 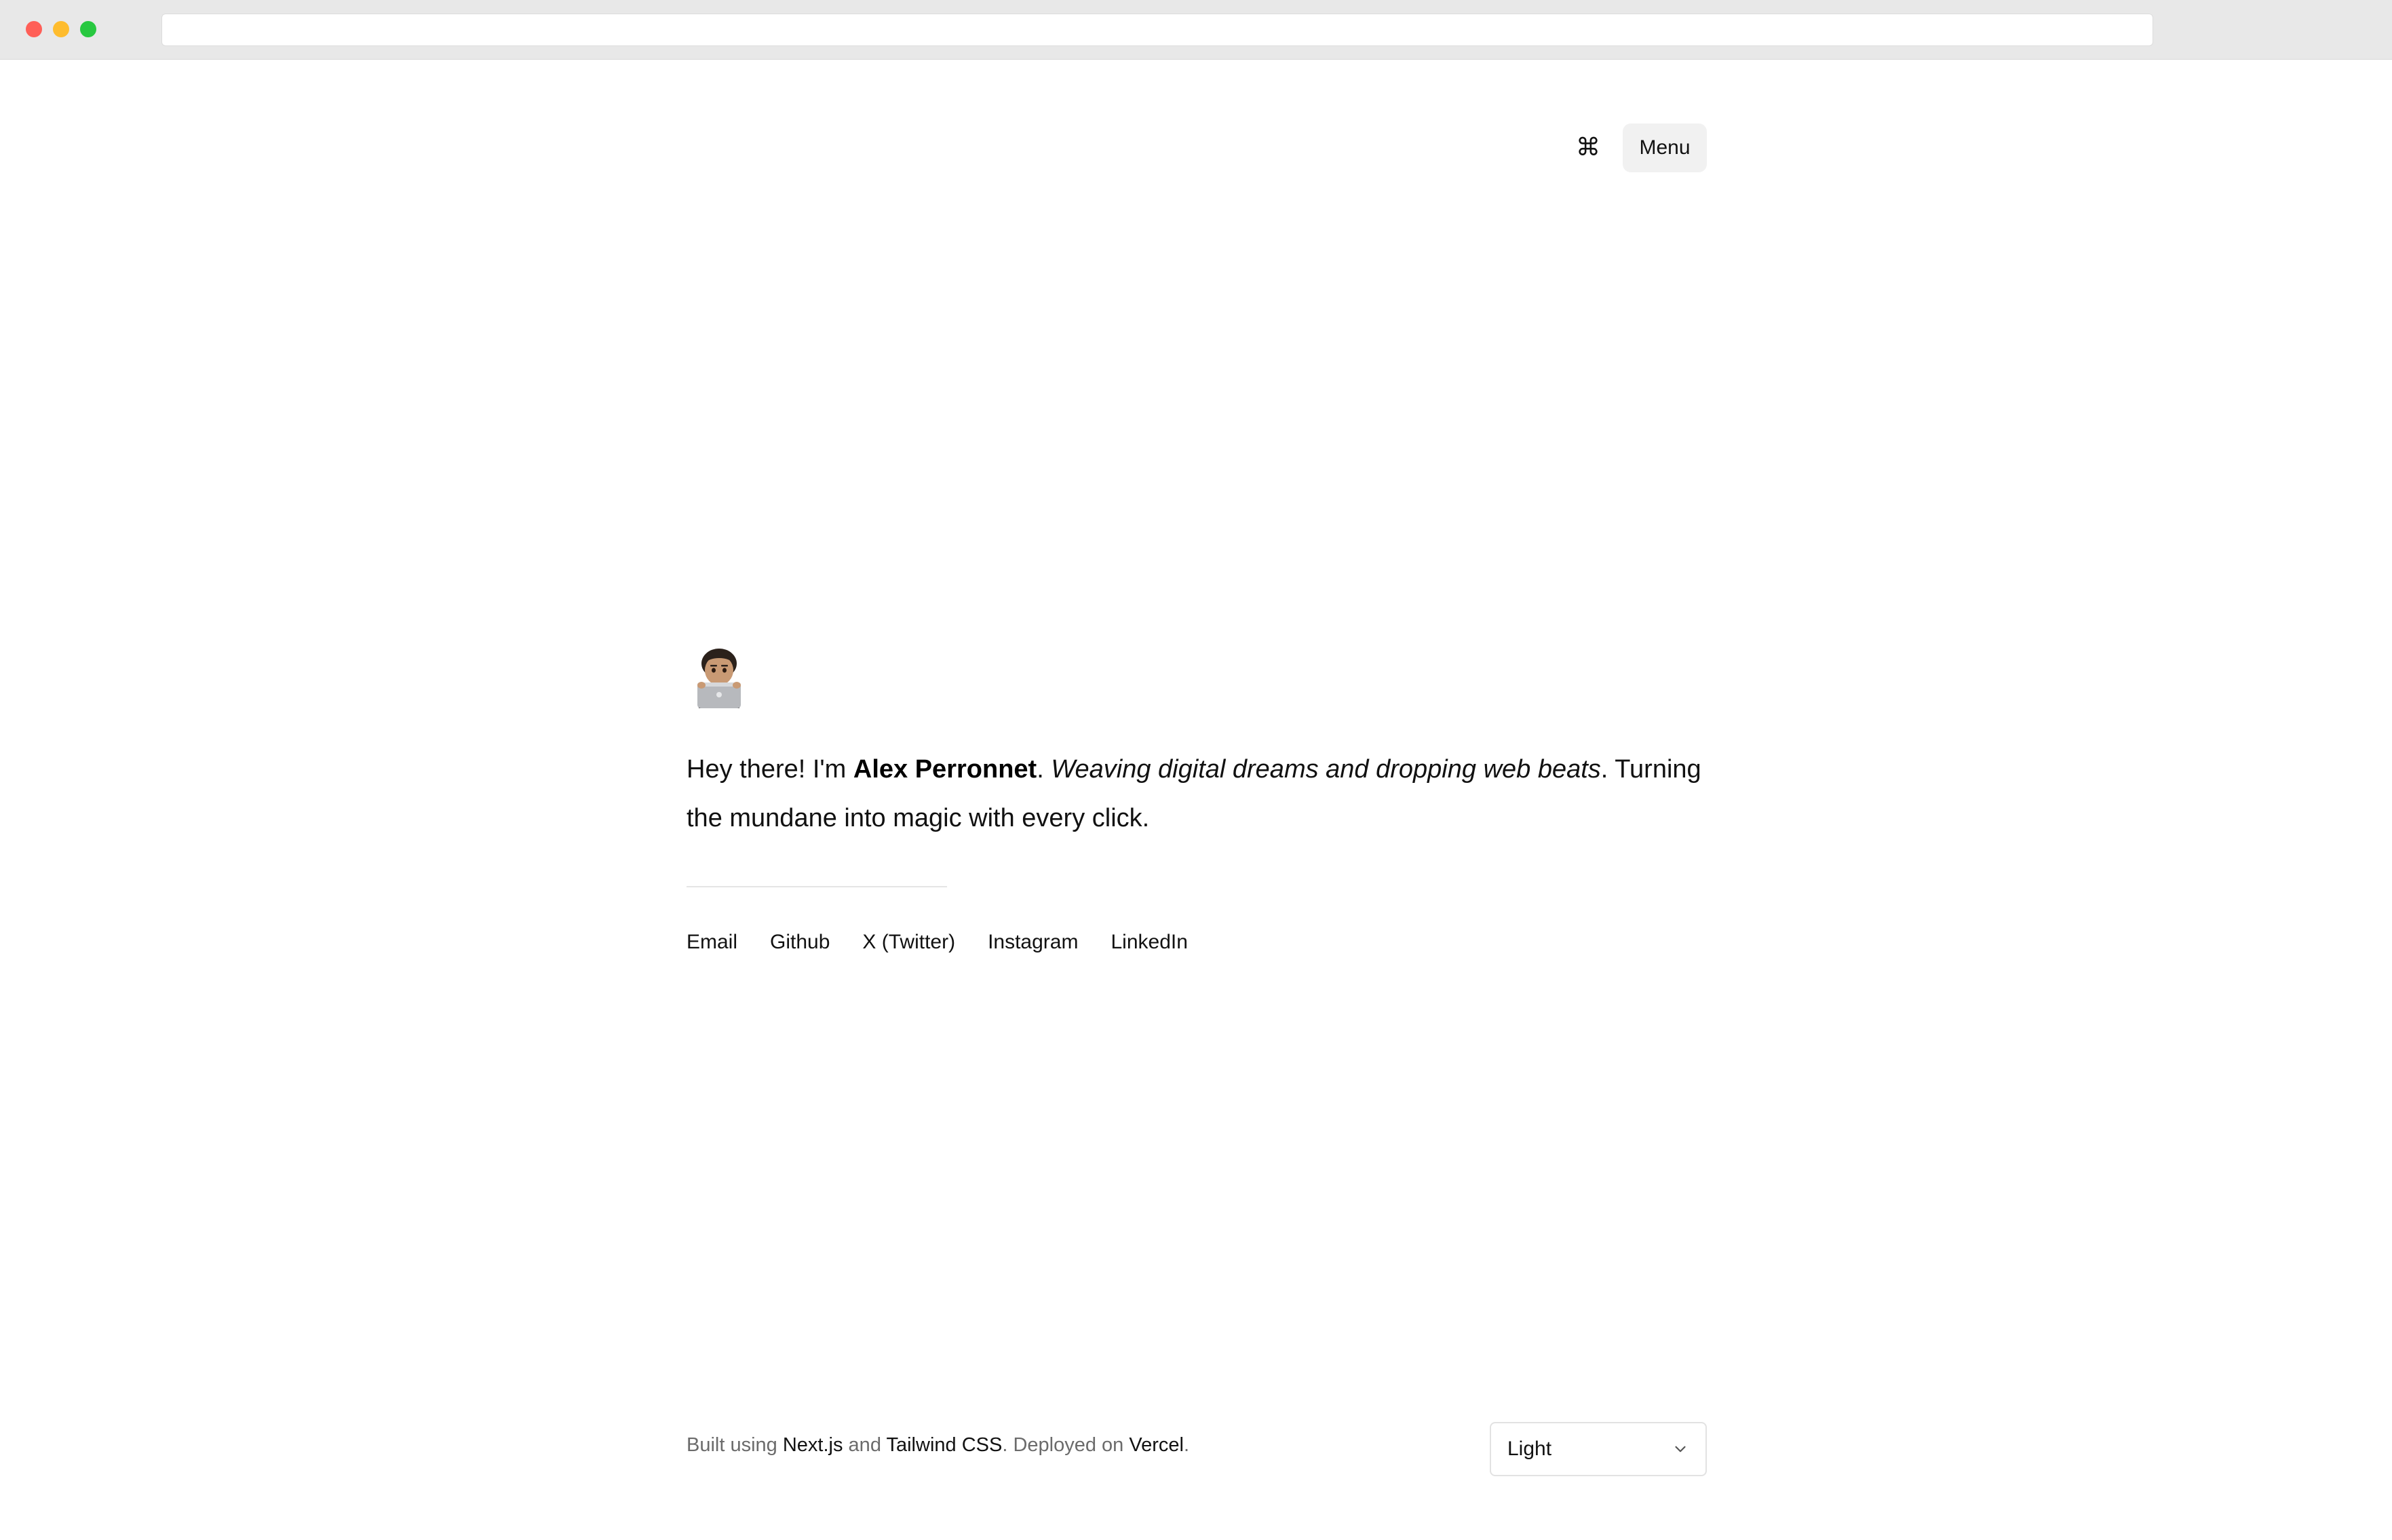 I want to click on email-link: Email, so click(x=712, y=943).